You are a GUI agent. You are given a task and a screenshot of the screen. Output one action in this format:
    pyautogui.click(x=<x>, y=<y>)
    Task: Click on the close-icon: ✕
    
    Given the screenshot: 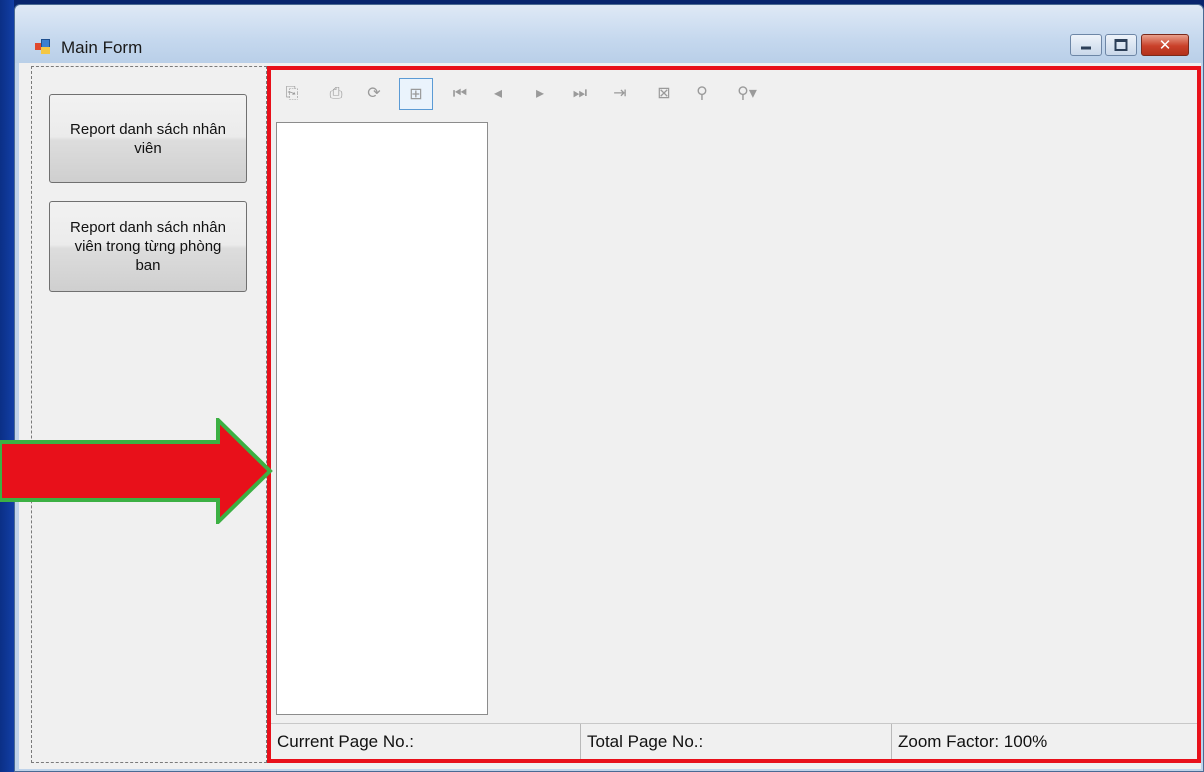 What is the action you would take?
    pyautogui.click(x=1165, y=45)
    